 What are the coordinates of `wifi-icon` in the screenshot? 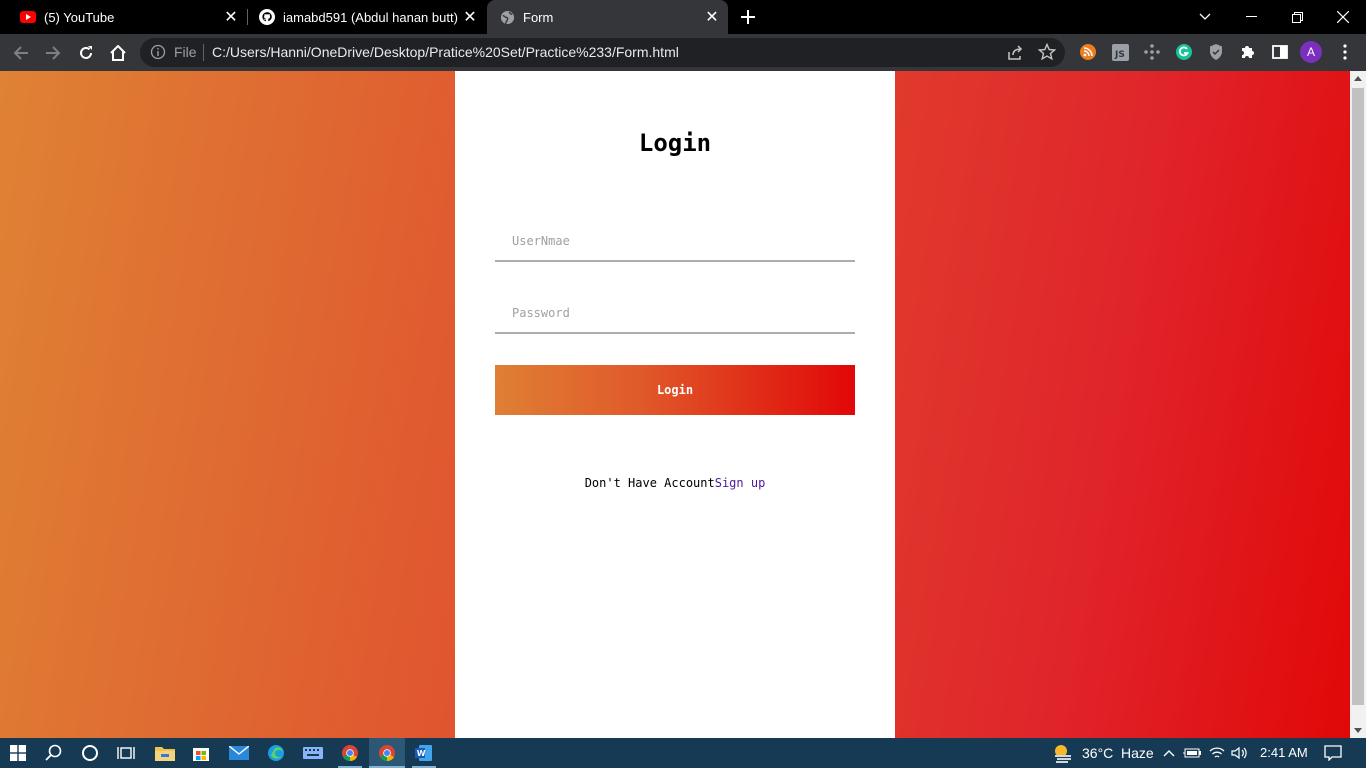 It's located at (1217, 753).